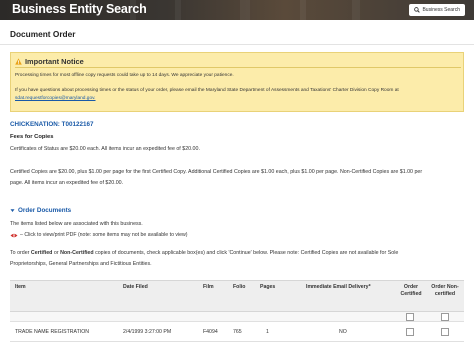  I want to click on search-icon, so click(417, 10).